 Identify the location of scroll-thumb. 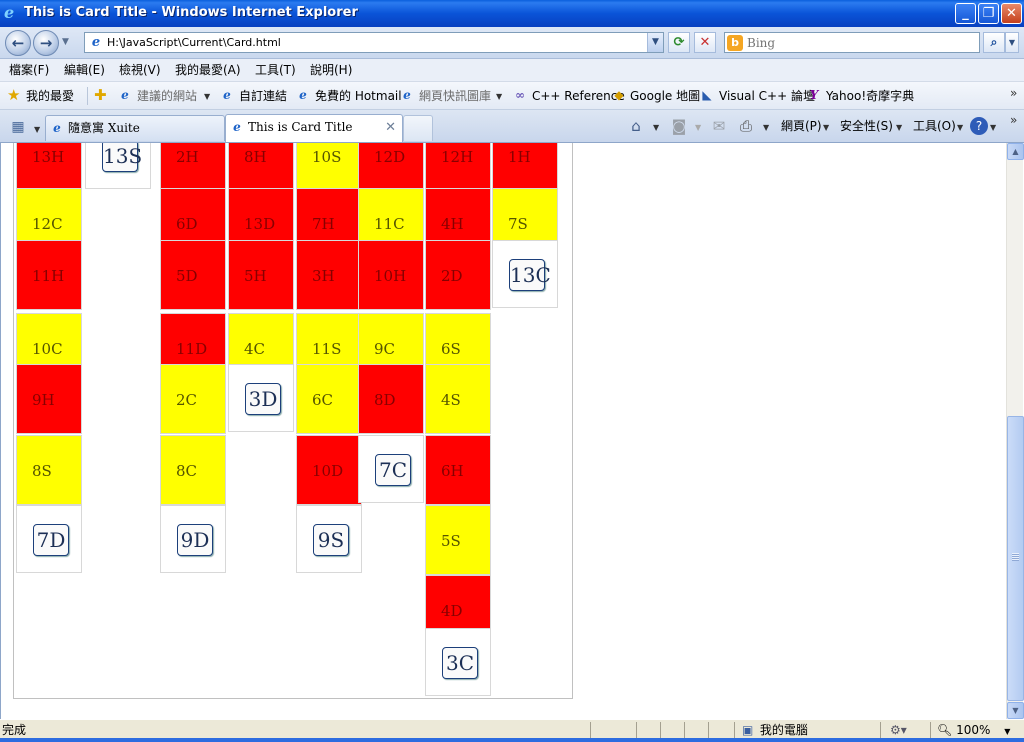
(1015, 558).